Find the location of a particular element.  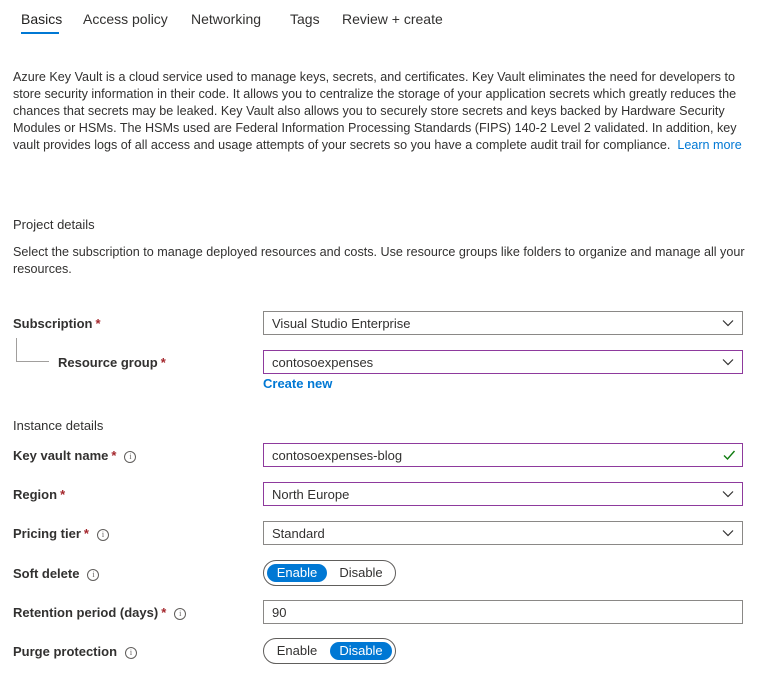

retention-period-label-text: Retention period (days) is located at coordinates (86, 612).